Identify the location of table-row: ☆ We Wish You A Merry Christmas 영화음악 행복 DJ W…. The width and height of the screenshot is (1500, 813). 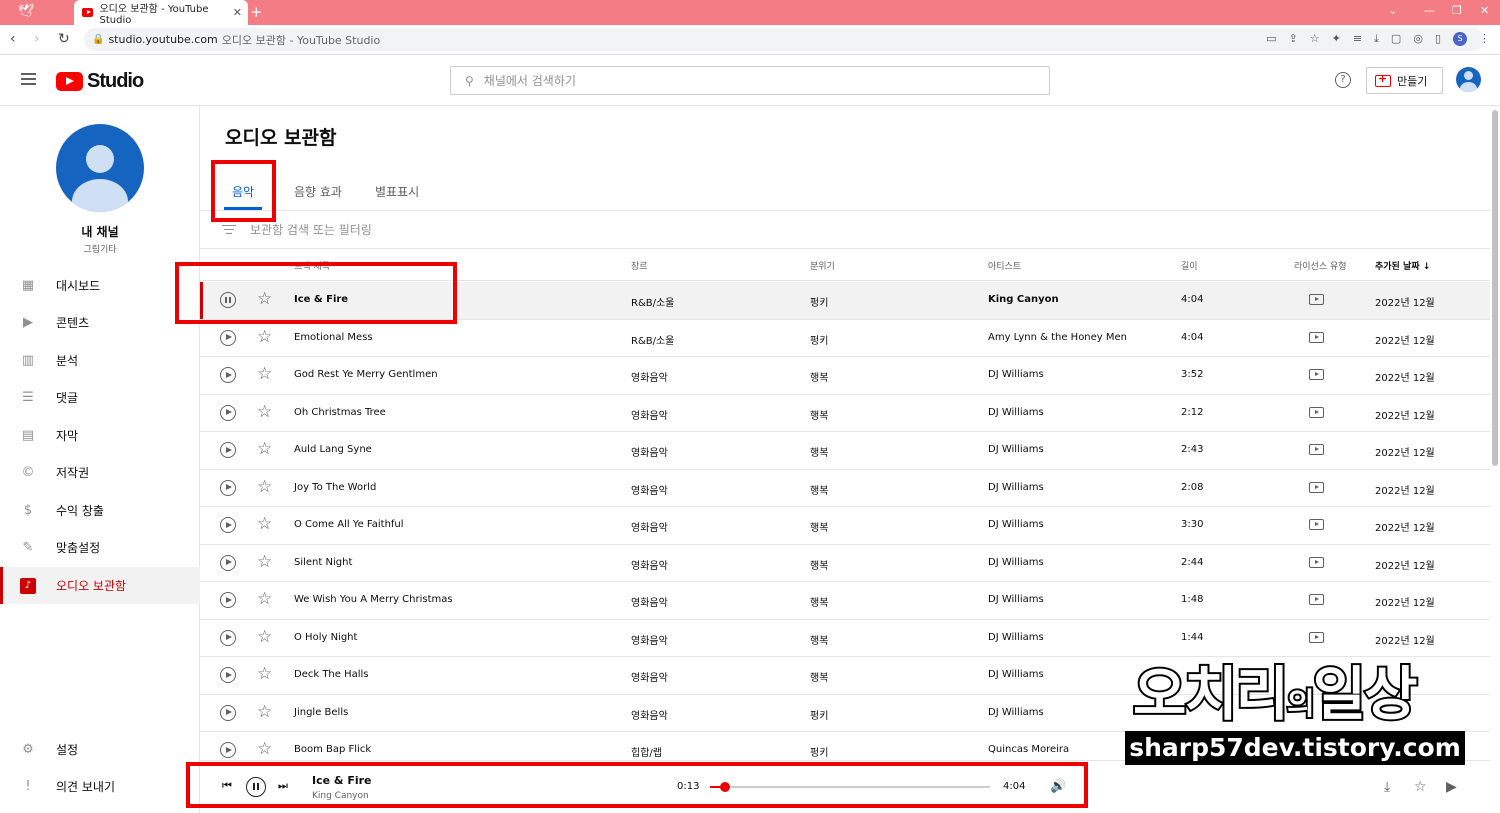
(845, 601).